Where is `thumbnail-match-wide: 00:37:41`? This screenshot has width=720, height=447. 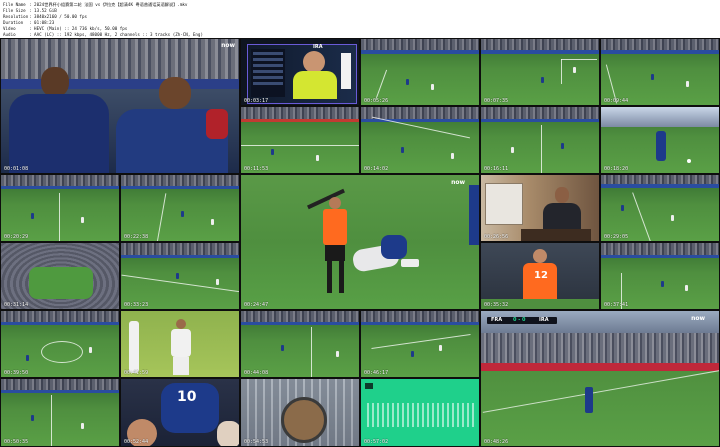
thumbnail-match-wide: 00:37:41 is located at coordinates (660, 276).